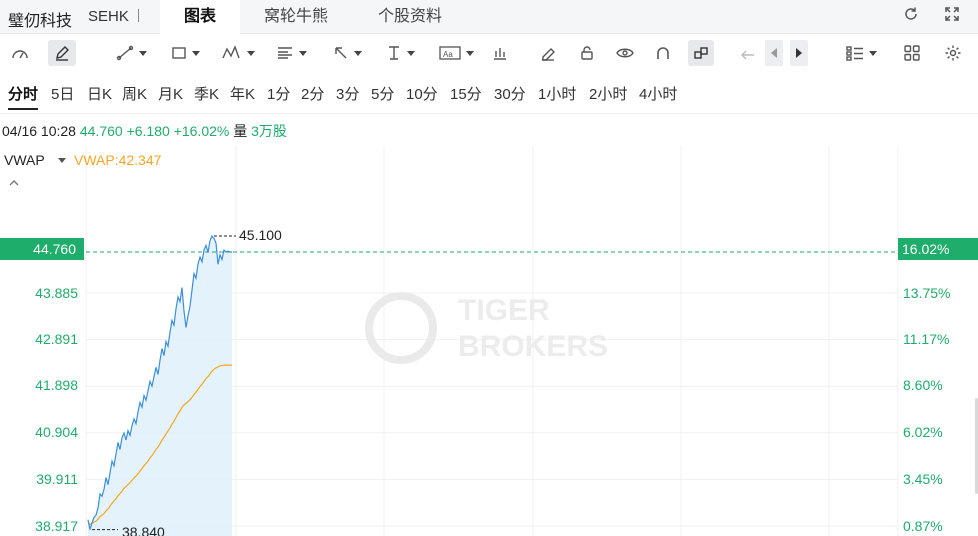 The image size is (978, 536). Describe the element at coordinates (62, 160) in the screenshot. I see `indicator-dropdown-icon` at that location.